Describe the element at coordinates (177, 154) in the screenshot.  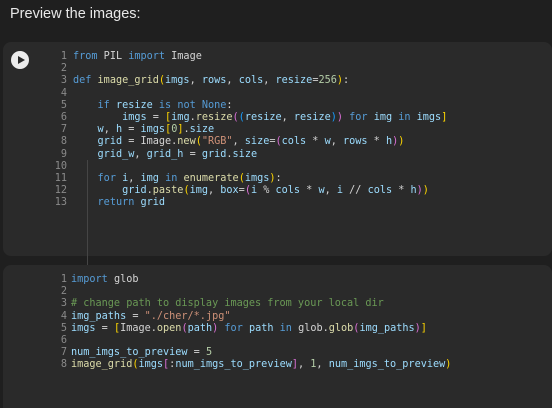
I see `code-line: grid_w, grid_h = grid.size` at that location.